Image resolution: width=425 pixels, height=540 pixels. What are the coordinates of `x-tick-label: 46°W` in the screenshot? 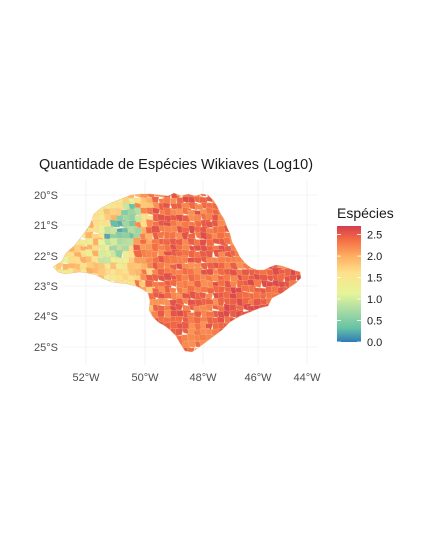 It's located at (258, 378).